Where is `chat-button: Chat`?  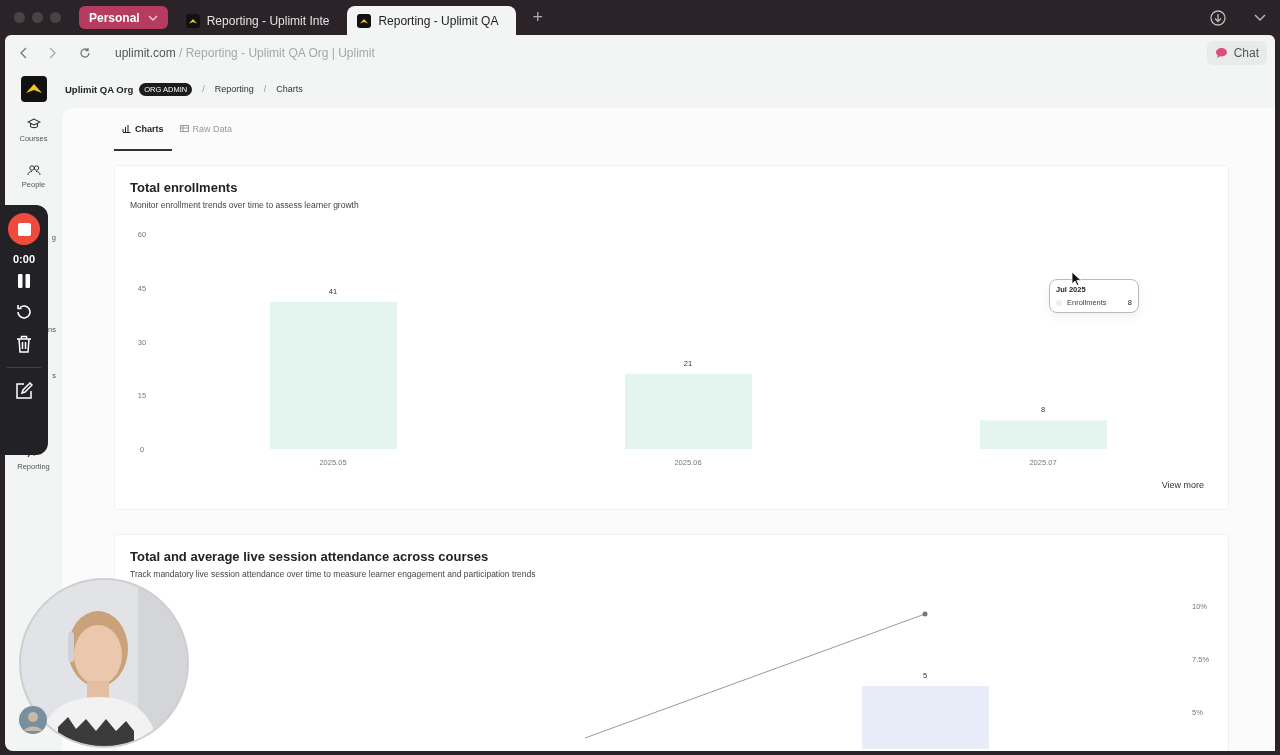 chat-button: Chat is located at coordinates (1236, 52).